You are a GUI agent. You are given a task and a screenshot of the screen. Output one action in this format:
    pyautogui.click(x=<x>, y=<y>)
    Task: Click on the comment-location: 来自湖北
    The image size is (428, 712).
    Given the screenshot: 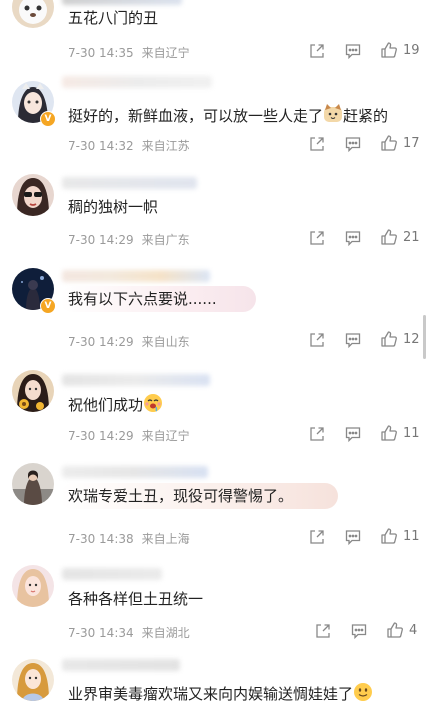 What is the action you would take?
    pyautogui.click(x=165, y=633)
    